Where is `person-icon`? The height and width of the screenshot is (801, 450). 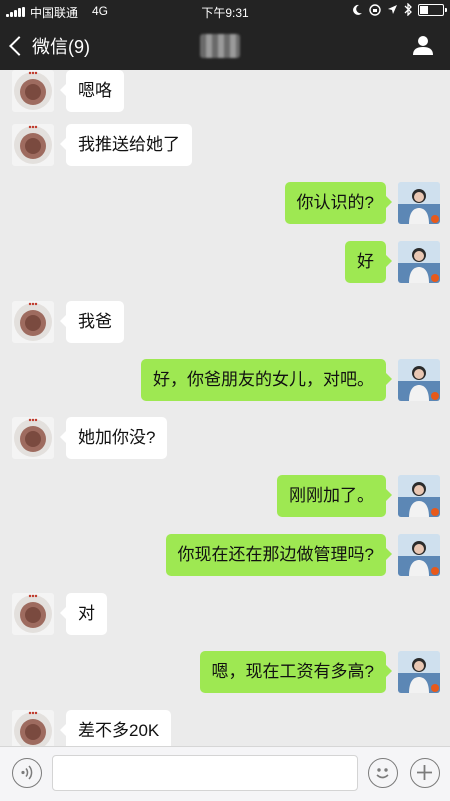 person-icon is located at coordinates (423, 45).